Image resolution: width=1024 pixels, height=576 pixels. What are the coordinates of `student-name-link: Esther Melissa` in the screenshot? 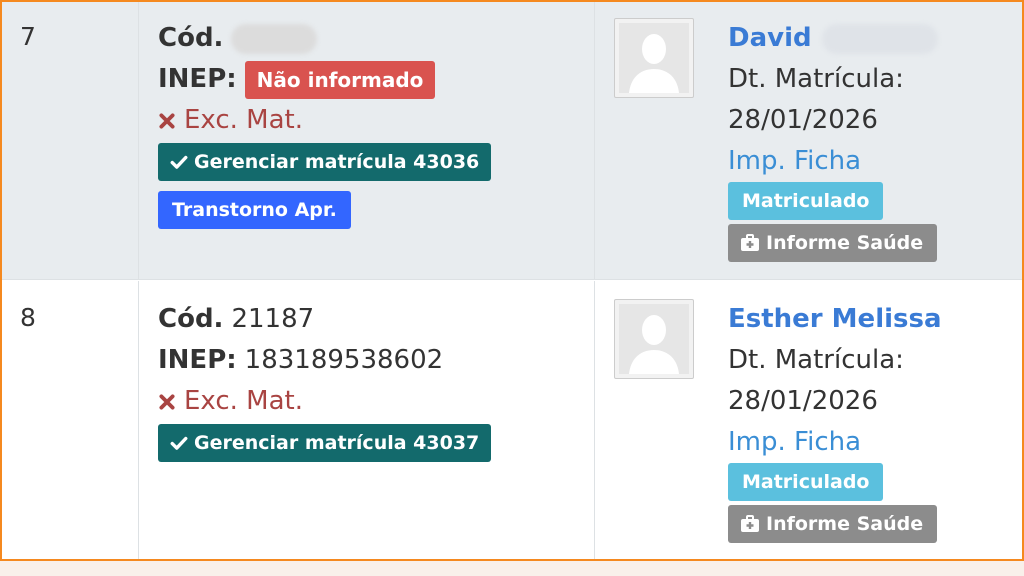 It's located at (868, 319).